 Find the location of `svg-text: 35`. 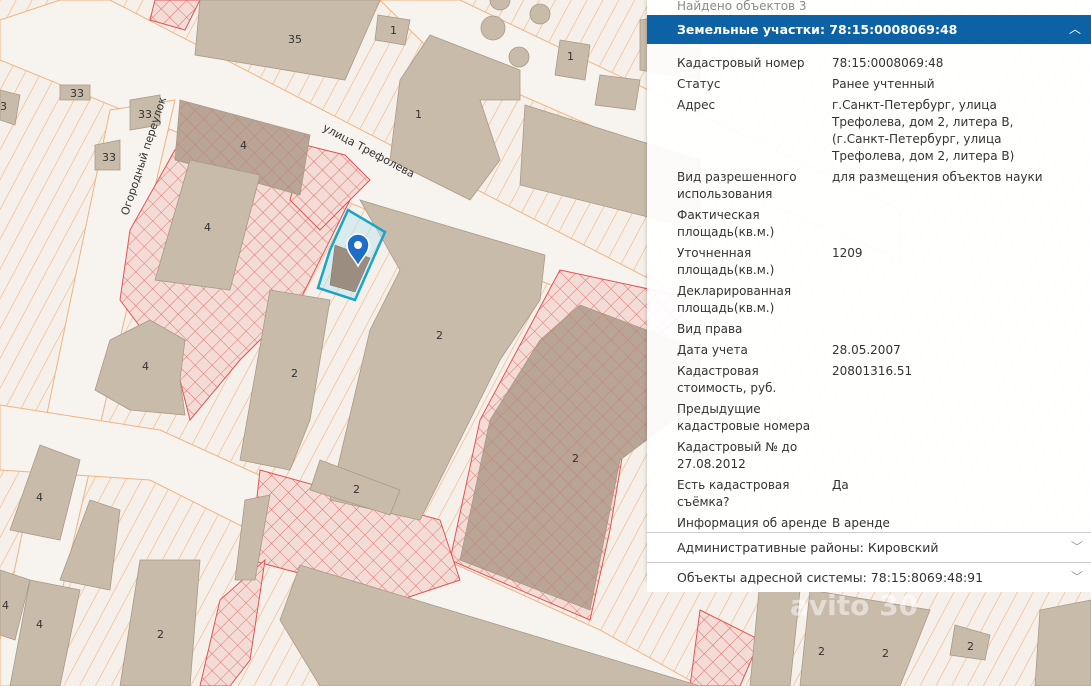

svg-text: 35 is located at coordinates (295, 39).